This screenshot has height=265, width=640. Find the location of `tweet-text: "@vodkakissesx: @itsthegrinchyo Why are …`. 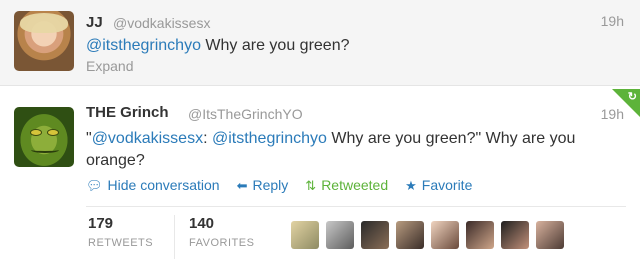

tweet-text: "@vodkakissesx: @itsthegrinchyo Why are … is located at coordinates (356, 150).